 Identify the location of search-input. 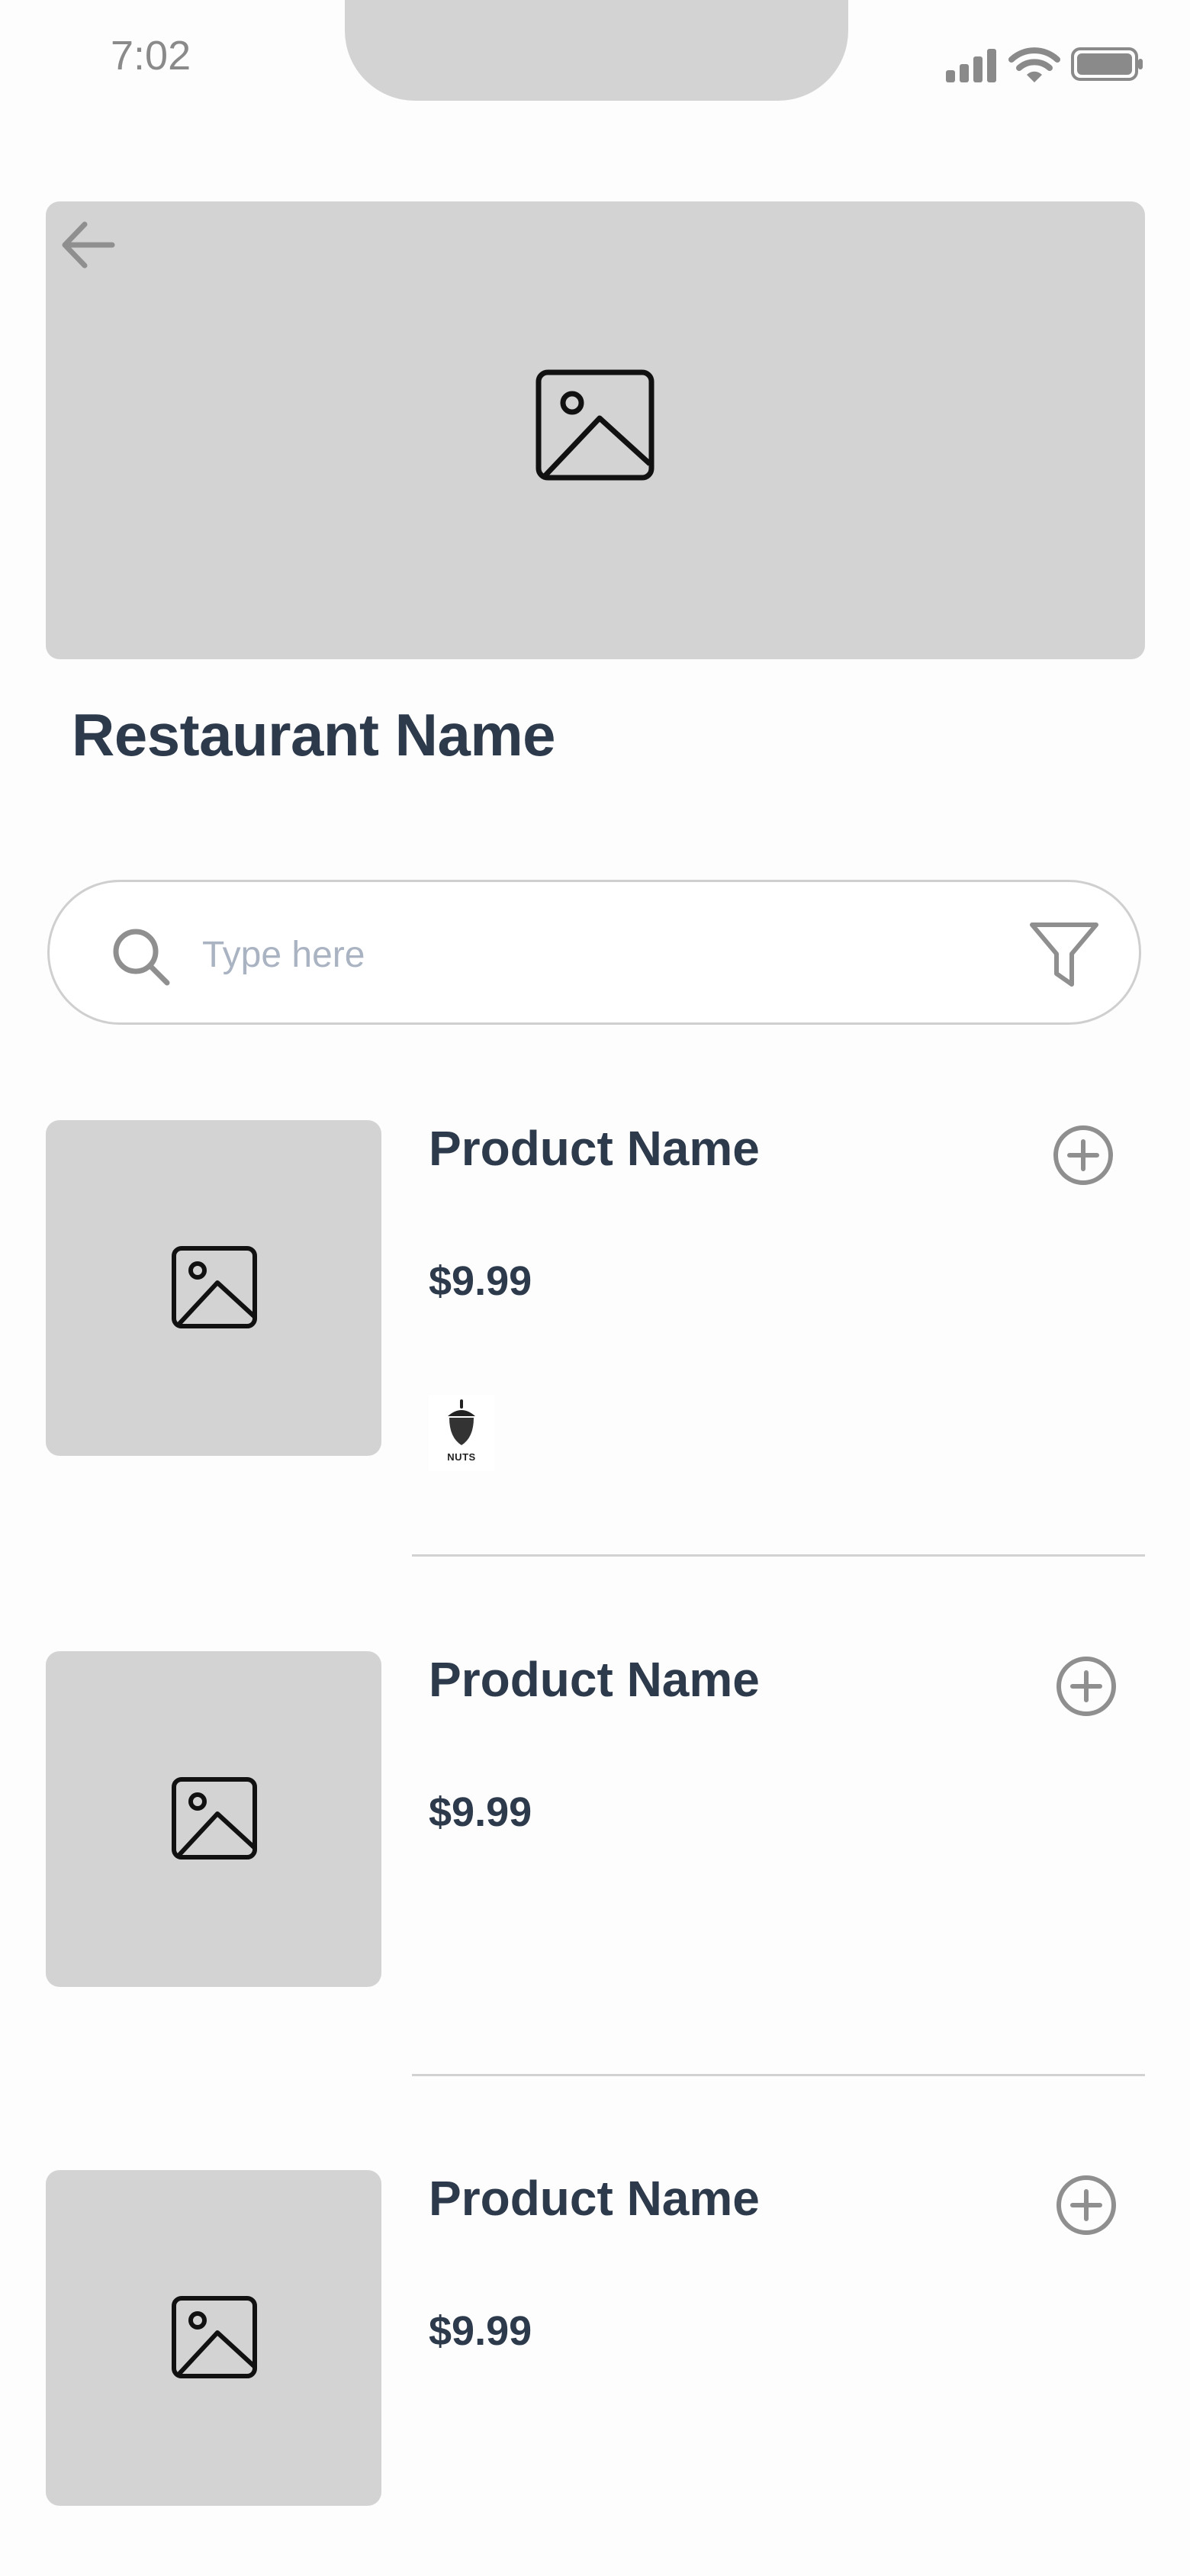
(583, 954).